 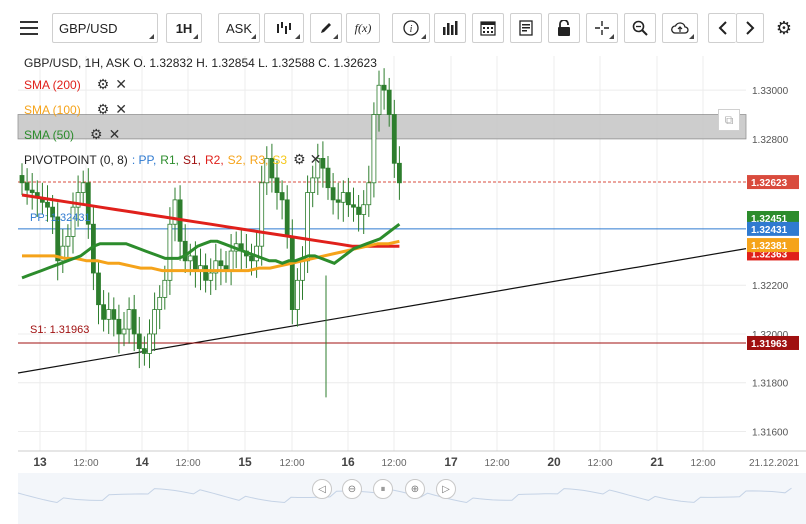 I want to click on pivot-item-s1: S1,, so click(x=191, y=159).